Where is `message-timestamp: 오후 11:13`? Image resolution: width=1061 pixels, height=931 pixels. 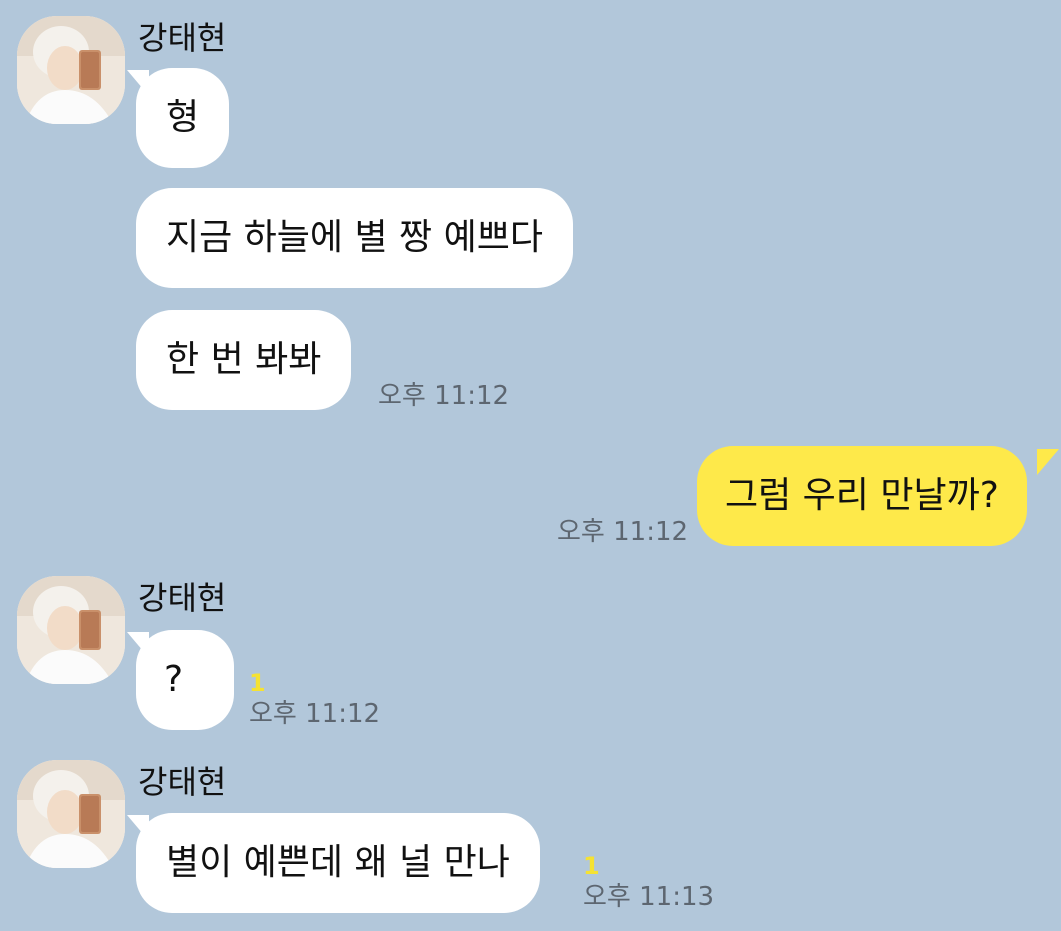
message-timestamp: 오후 11:13 is located at coordinates (649, 897).